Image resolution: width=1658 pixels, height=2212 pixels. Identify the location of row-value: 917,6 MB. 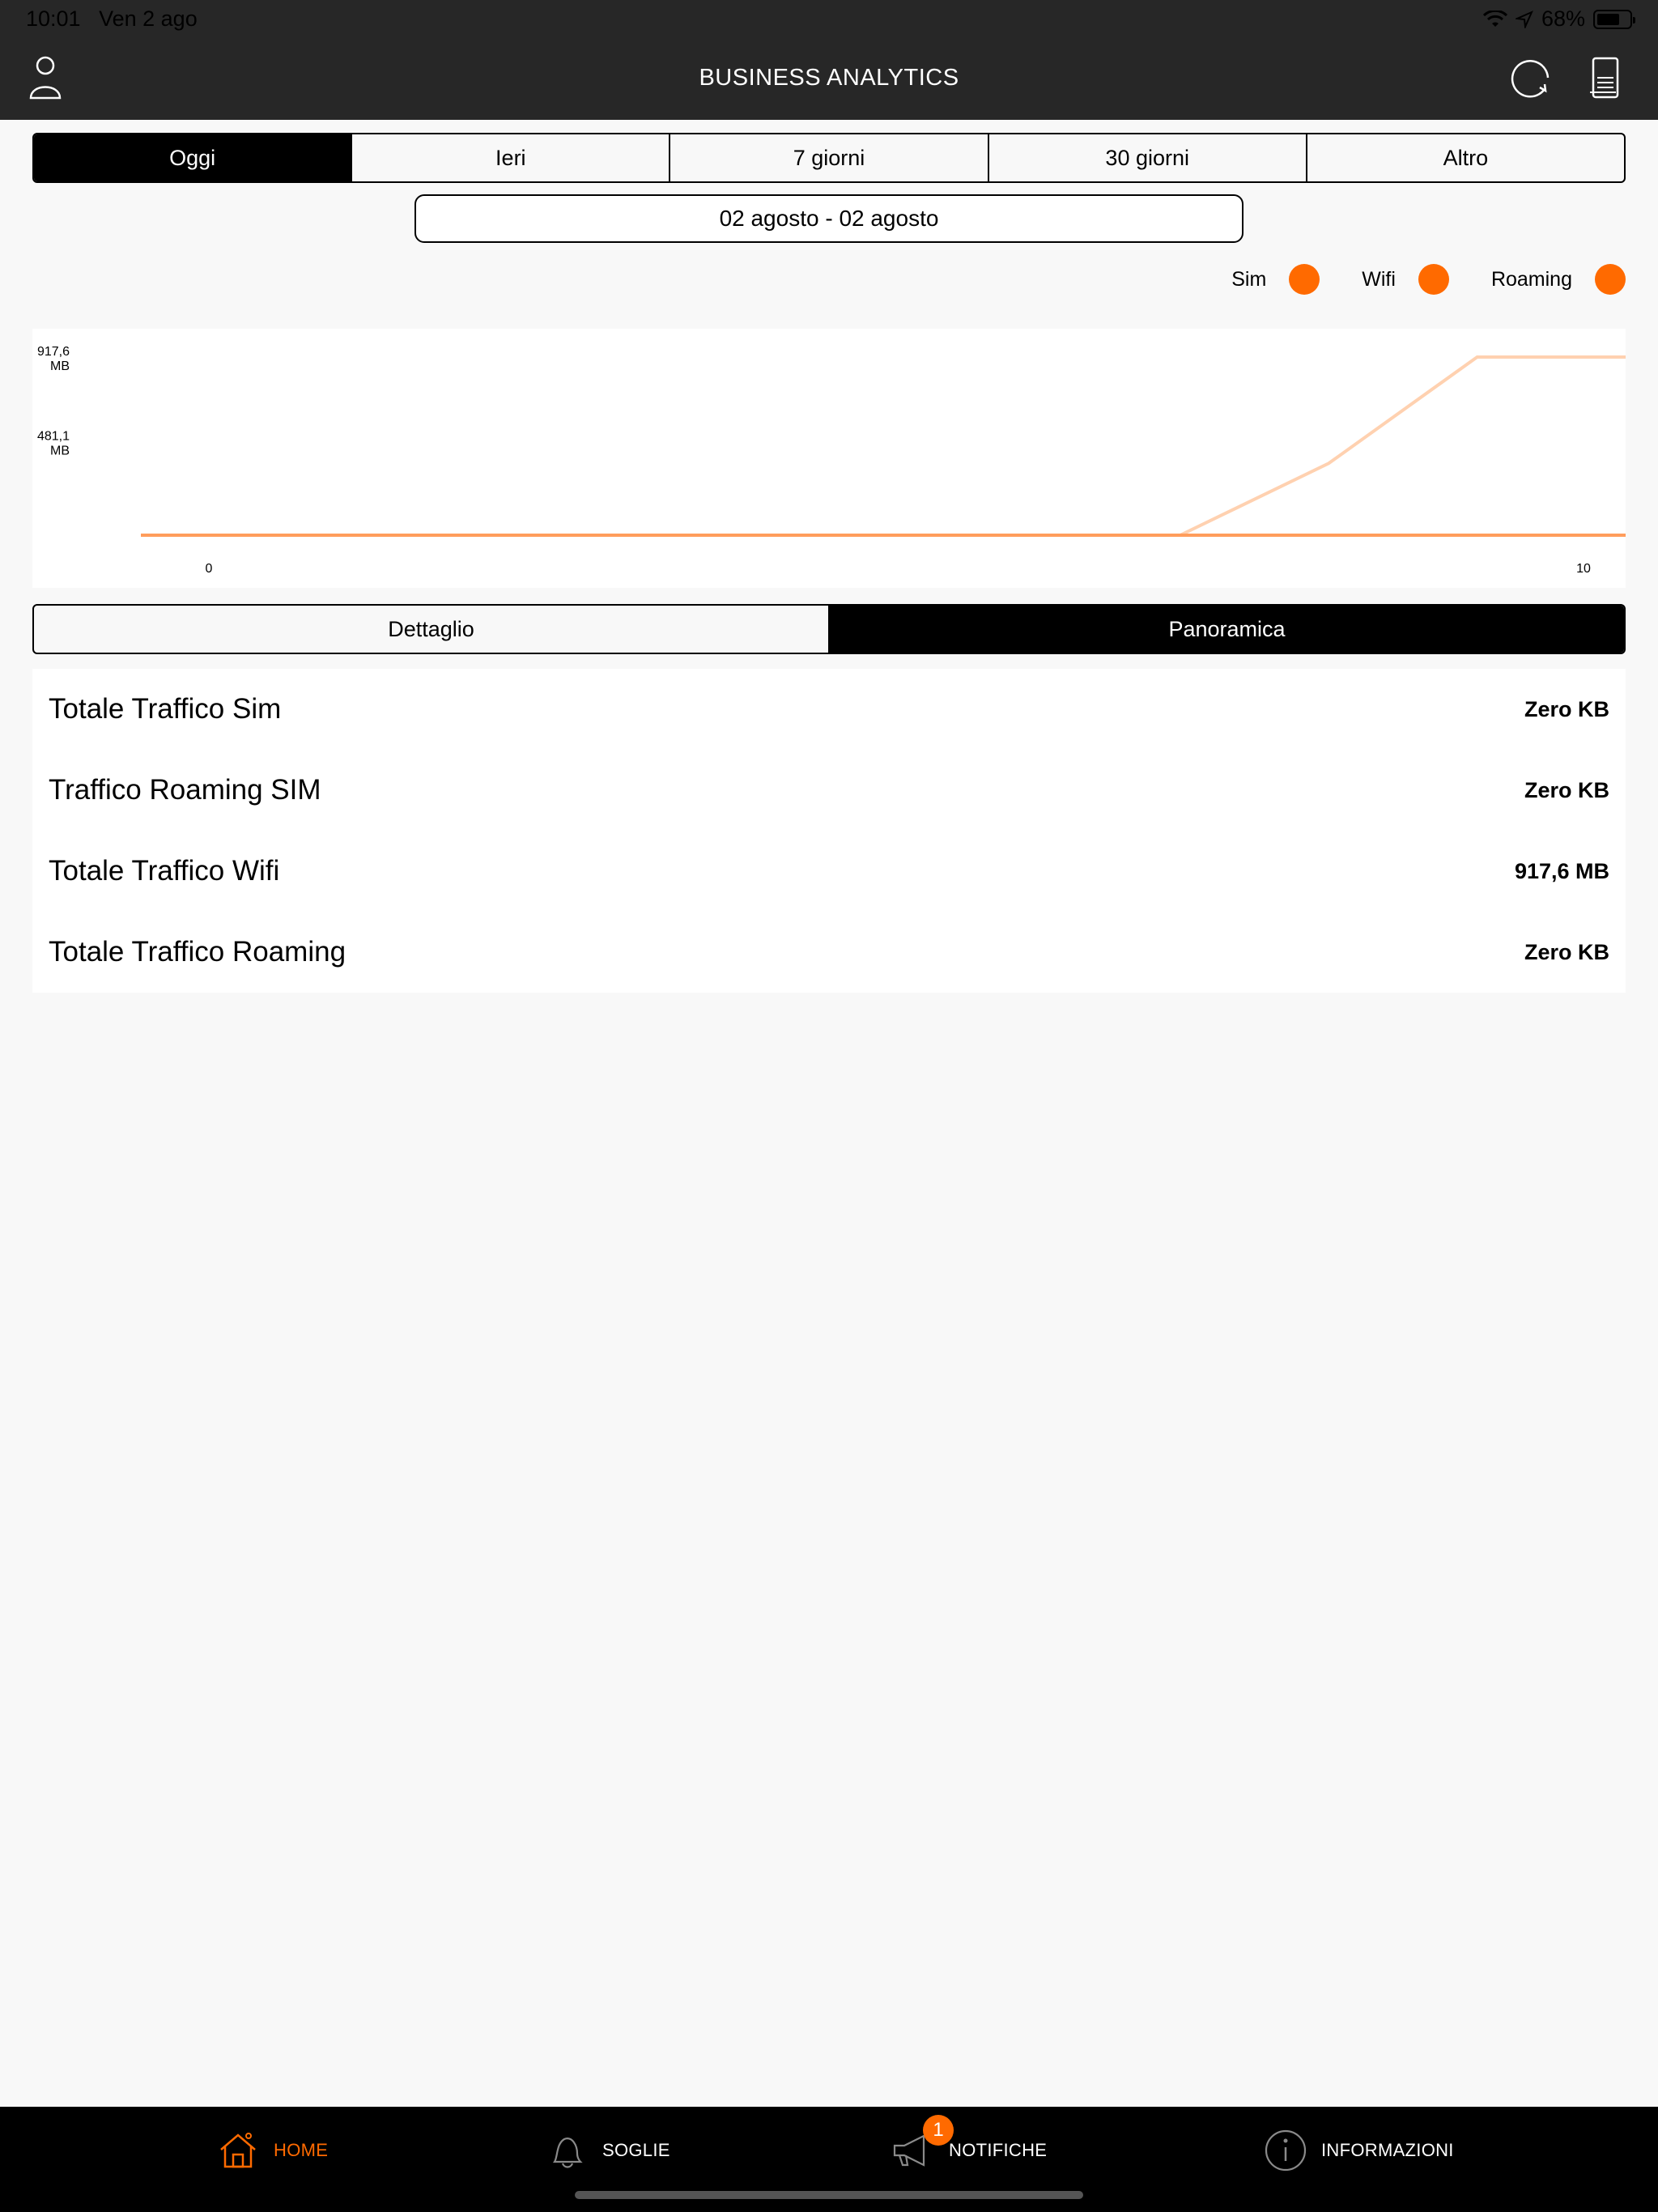
(1561, 870).